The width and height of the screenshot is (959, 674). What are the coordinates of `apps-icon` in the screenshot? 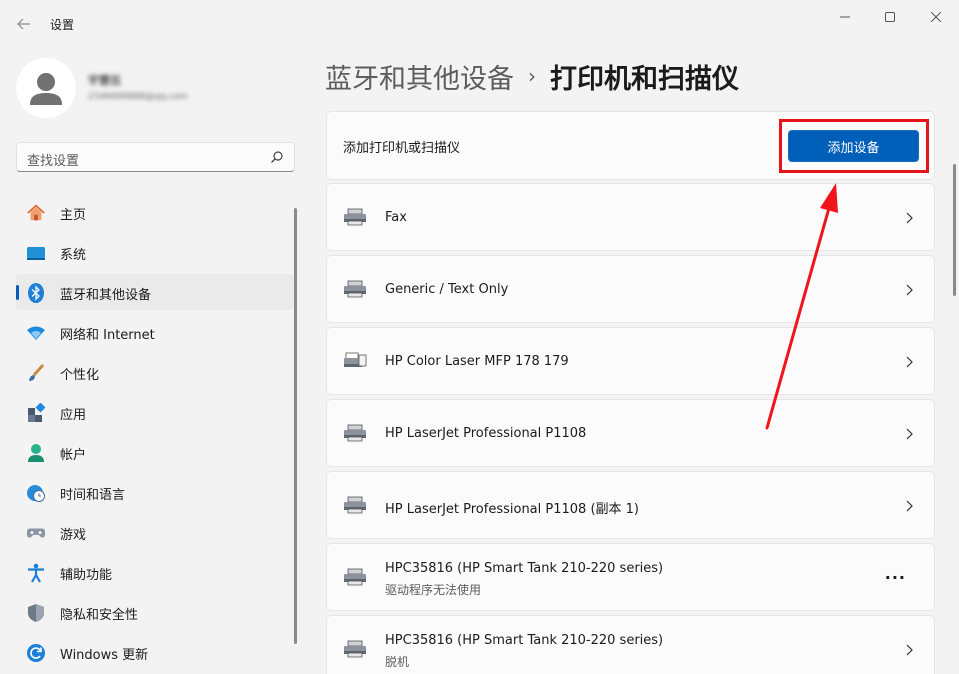 It's located at (36, 413).